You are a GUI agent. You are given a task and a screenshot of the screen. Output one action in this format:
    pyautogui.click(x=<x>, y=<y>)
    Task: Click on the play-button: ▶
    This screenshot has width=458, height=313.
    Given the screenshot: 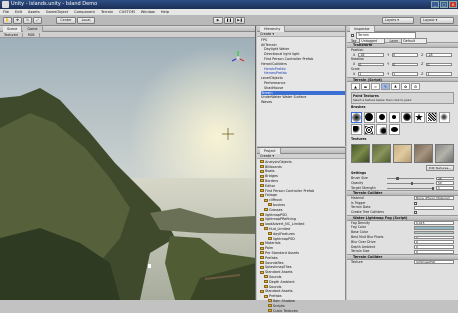 What is the action you would take?
    pyautogui.click(x=218, y=20)
    